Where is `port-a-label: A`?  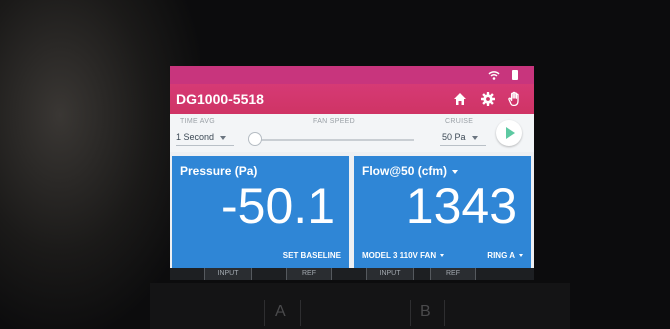
port-a-label: A is located at coordinates (280, 311).